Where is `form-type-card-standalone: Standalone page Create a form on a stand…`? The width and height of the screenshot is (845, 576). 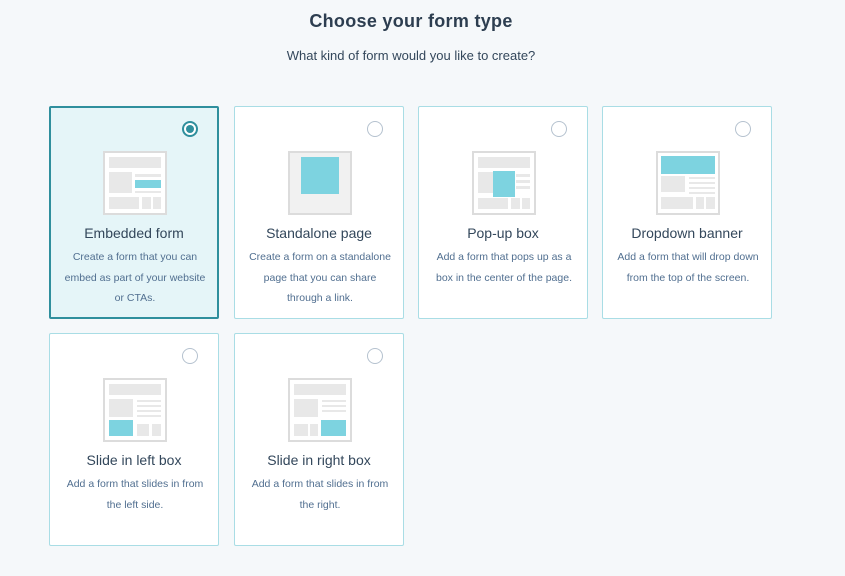
form-type-card-standalone: Standalone page Create a form on a stand… is located at coordinates (319, 212).